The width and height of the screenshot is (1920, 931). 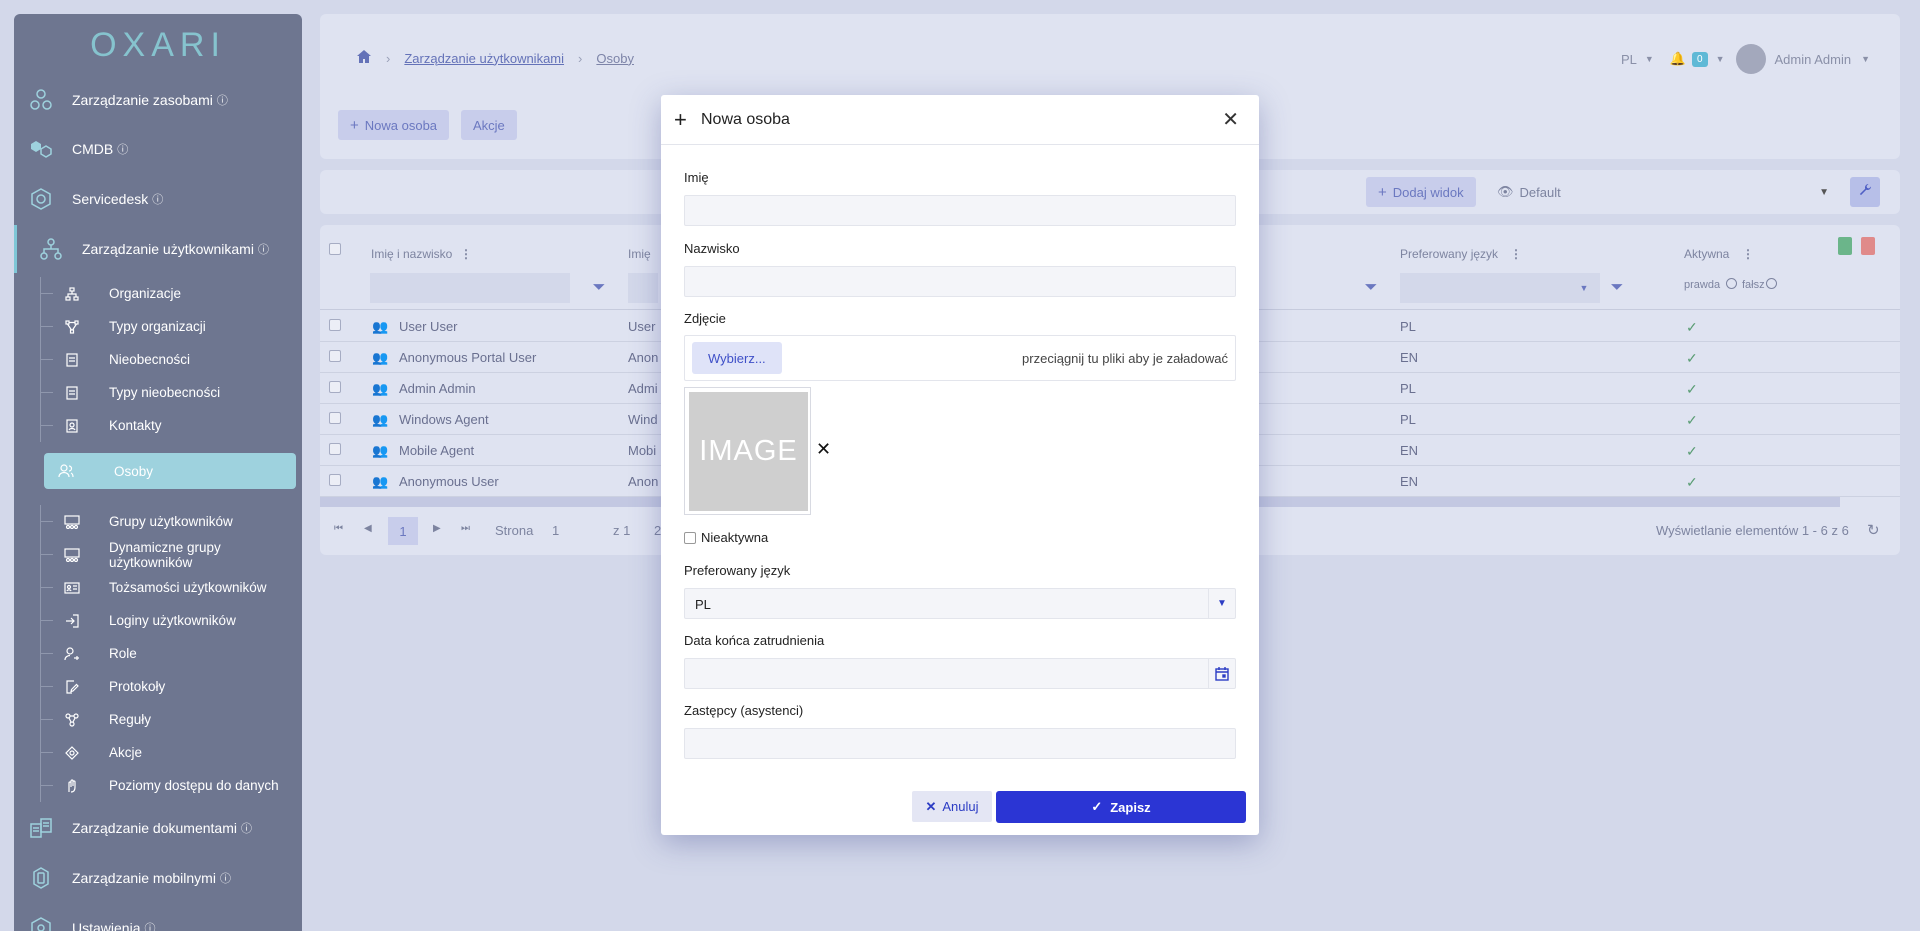 I want to click on preferred-language-value: PL, so click(x=703, y=604).